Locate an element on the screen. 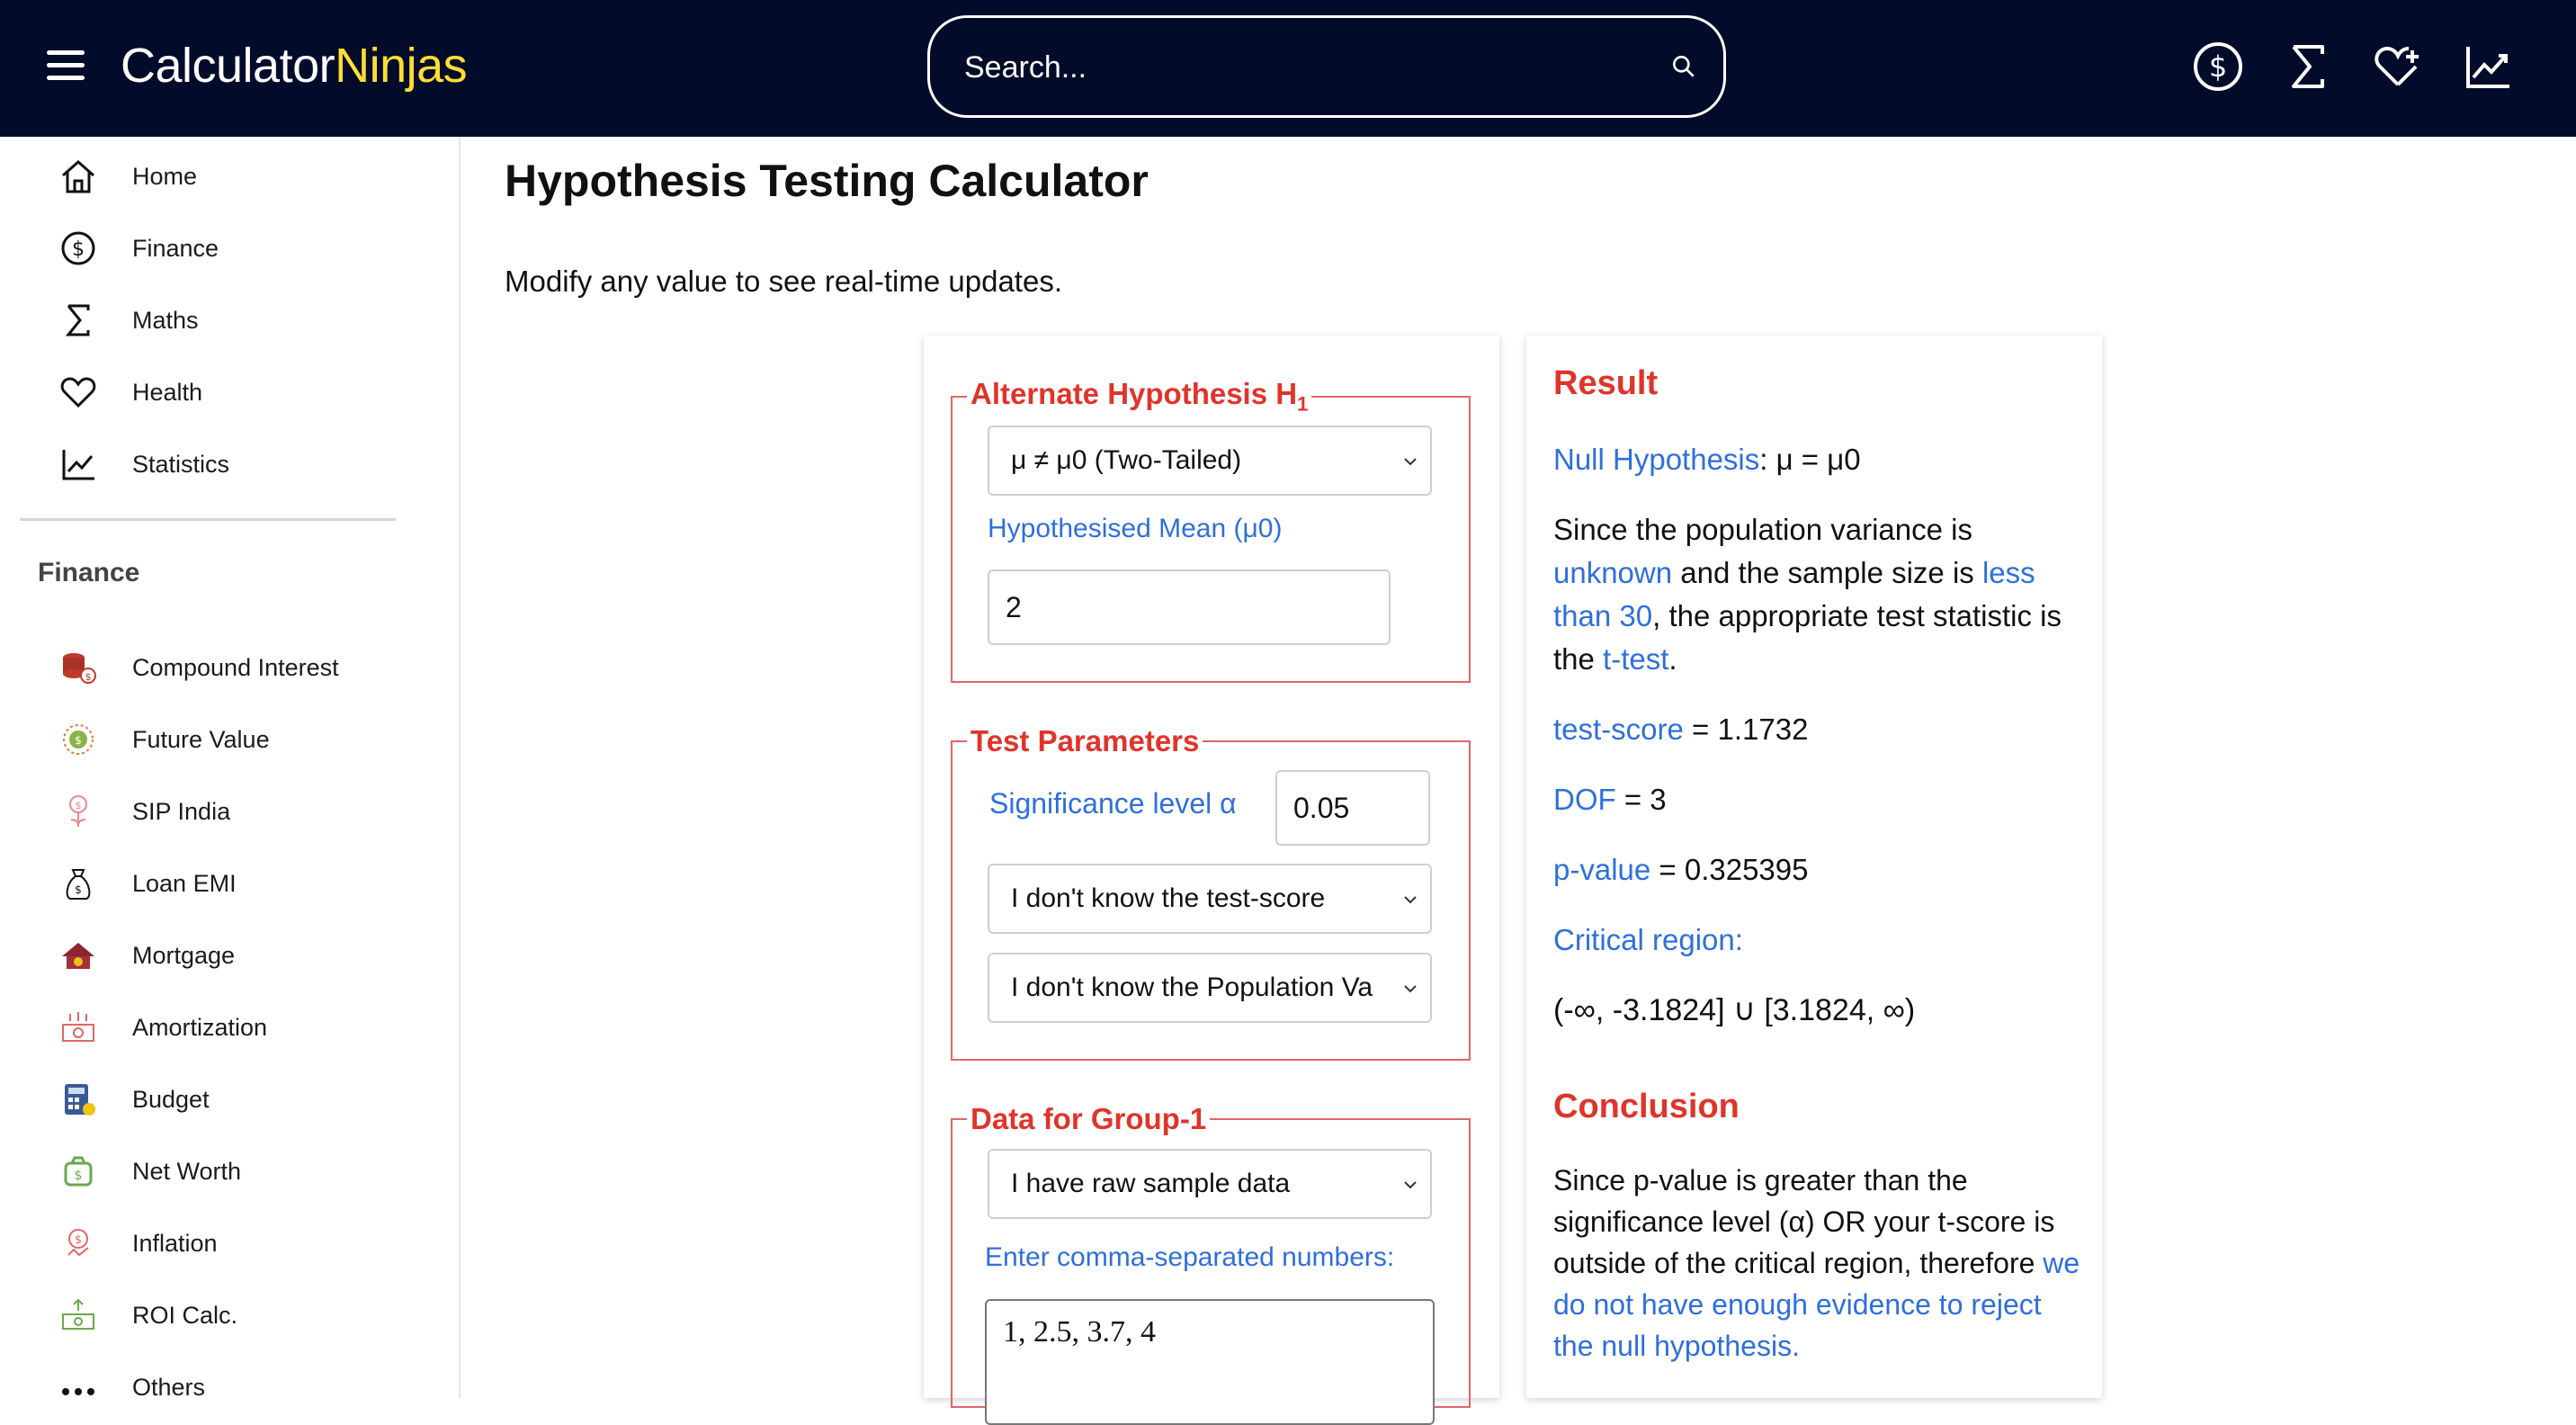 Image resolution: width=2576 pixels, height=1425 pixels. home-icon is located at coordinates (78, 176).